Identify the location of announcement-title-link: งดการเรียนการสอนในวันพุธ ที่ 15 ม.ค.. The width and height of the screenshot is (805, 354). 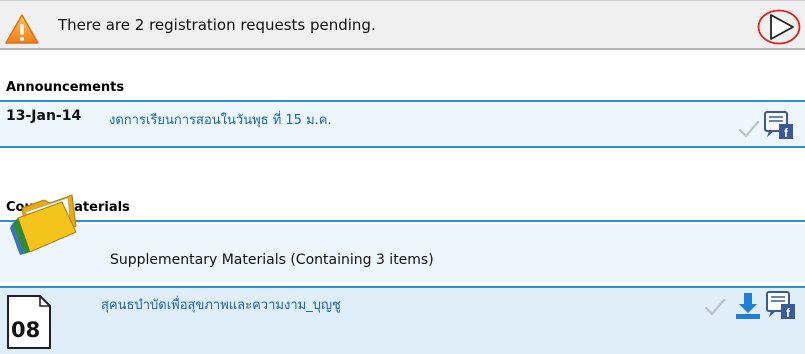
(220, 119).